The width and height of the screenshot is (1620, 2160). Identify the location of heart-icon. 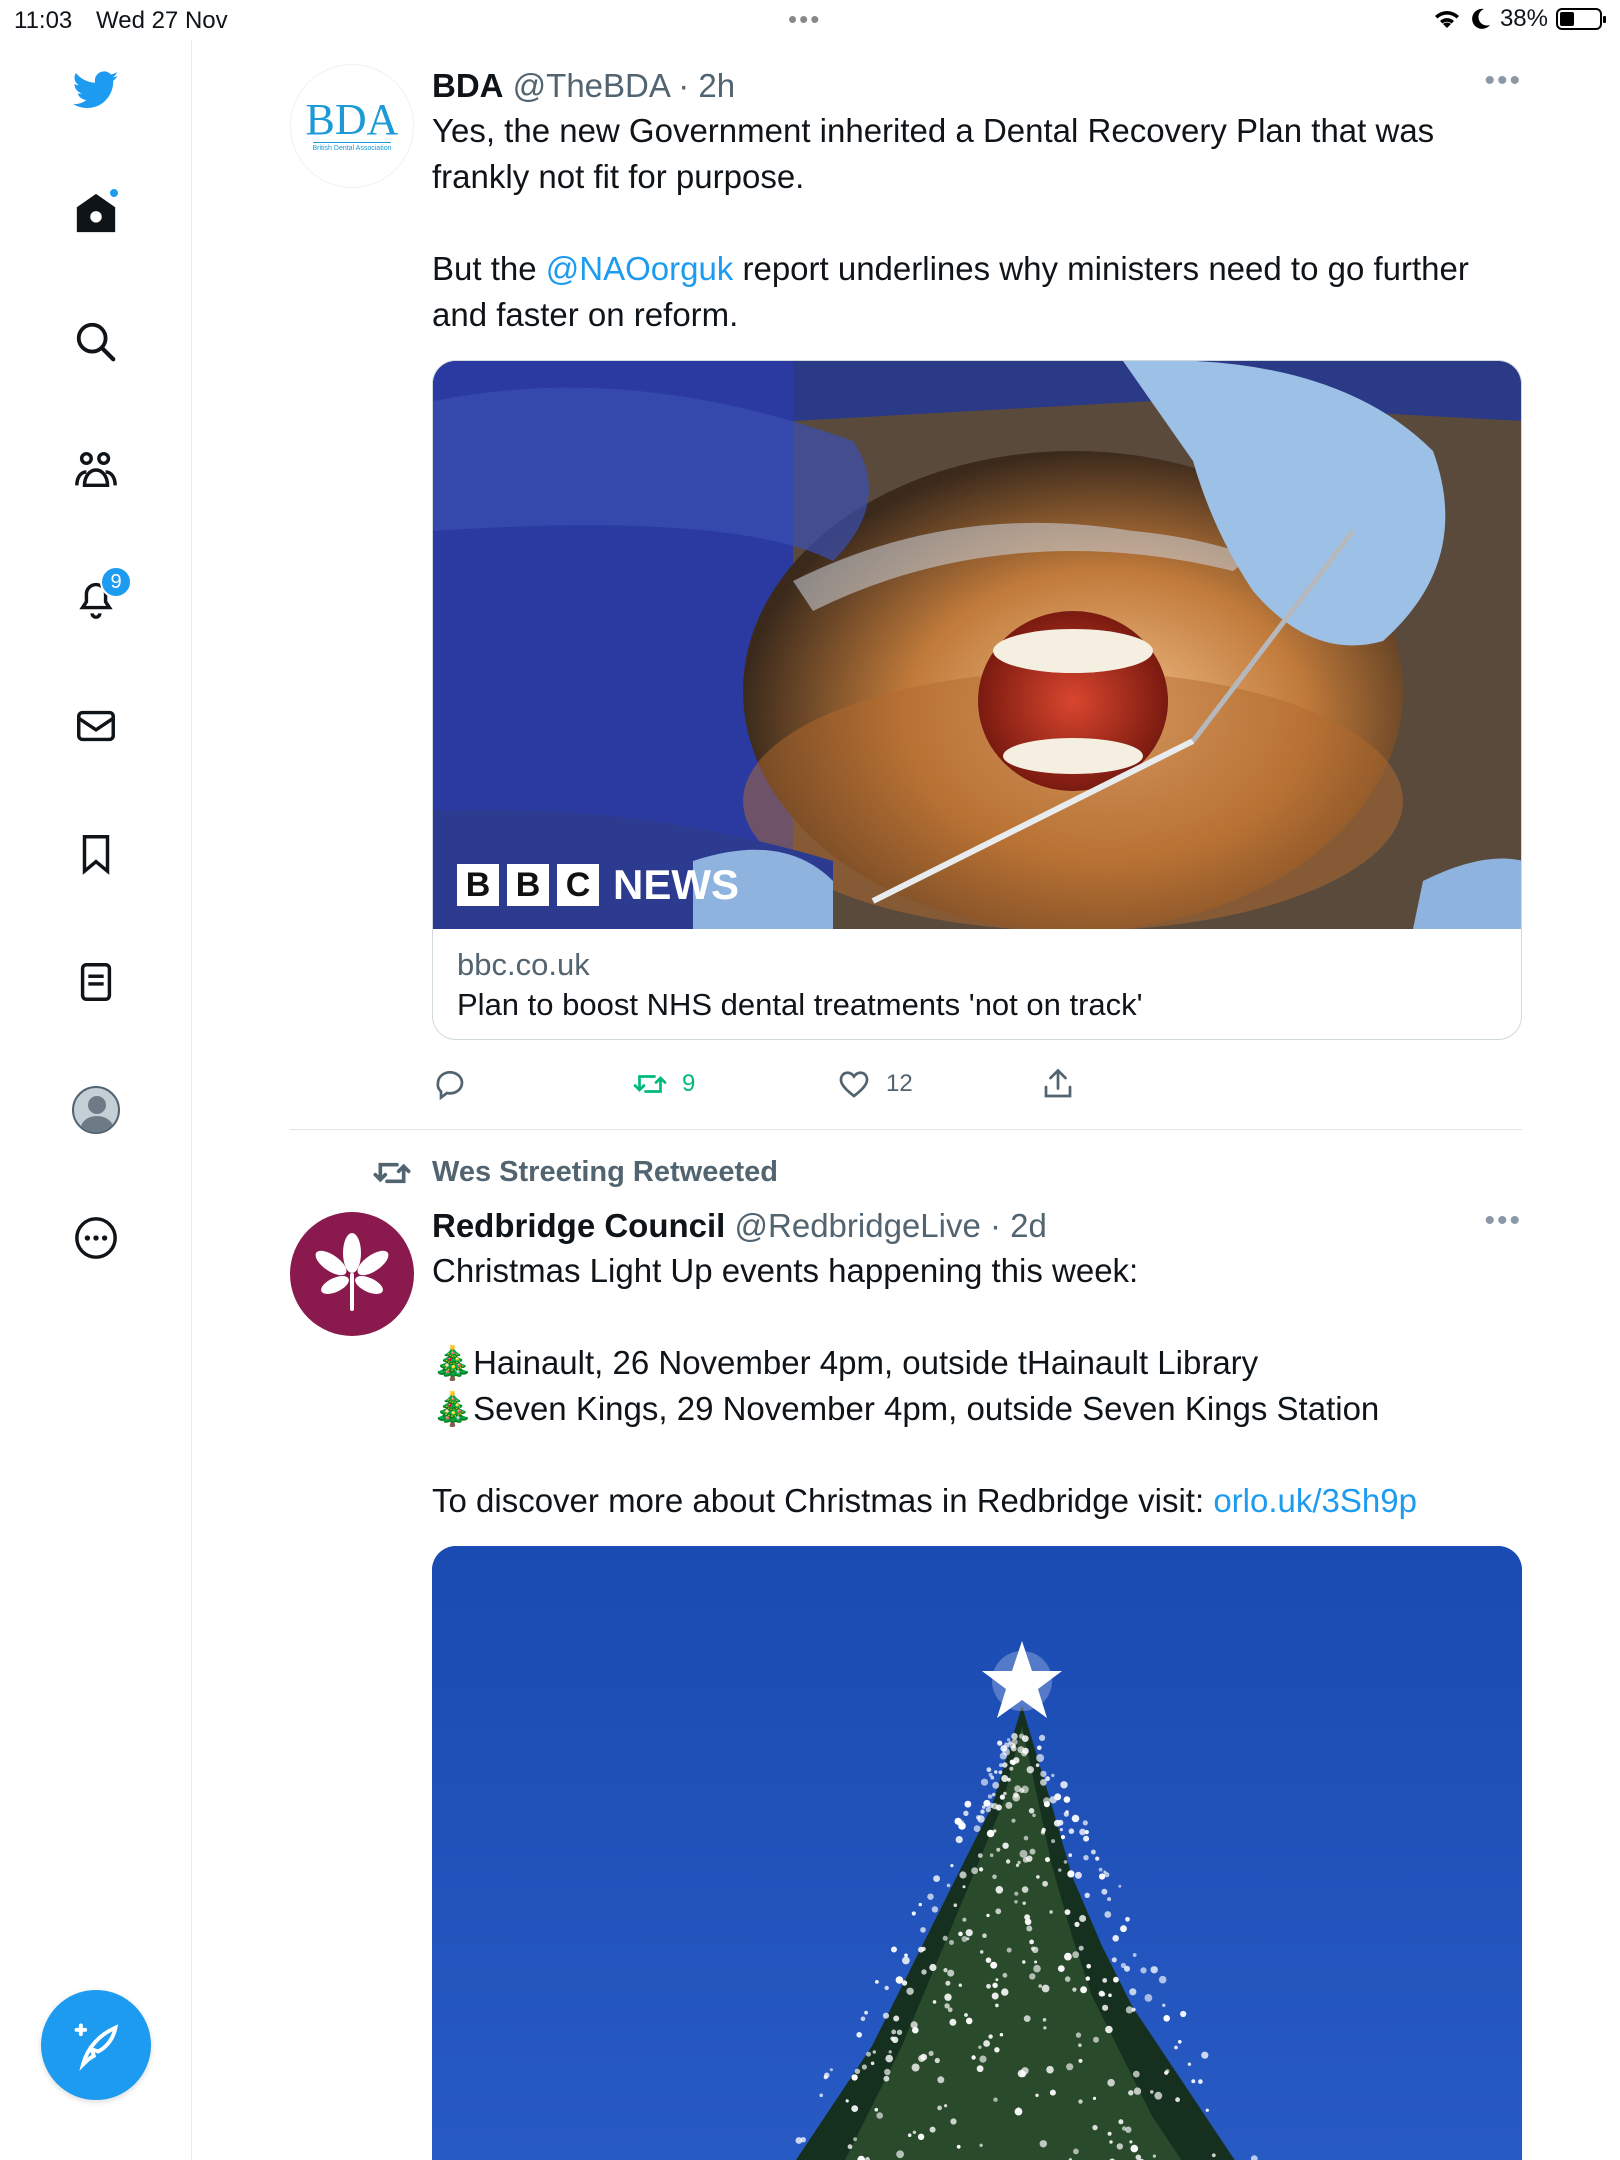
(854, 1084).